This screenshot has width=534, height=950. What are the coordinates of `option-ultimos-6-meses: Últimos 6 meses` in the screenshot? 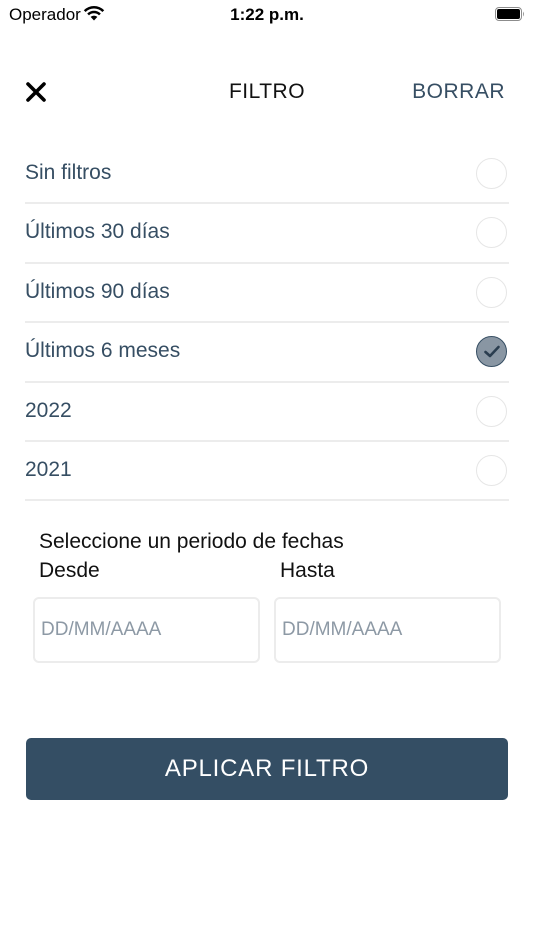 It's located at (267, 353).